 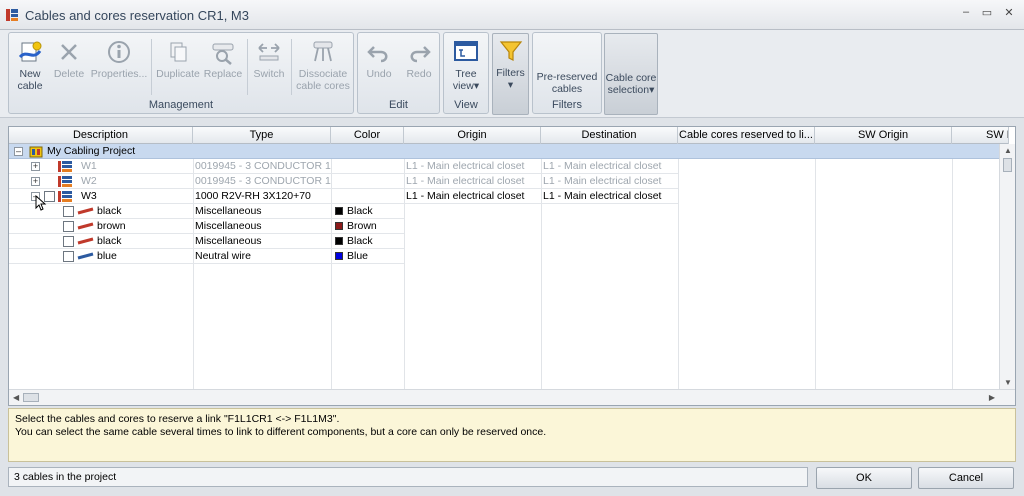 I want to click on tree-view-button: Tree view▾, so click(x=466, y=68).